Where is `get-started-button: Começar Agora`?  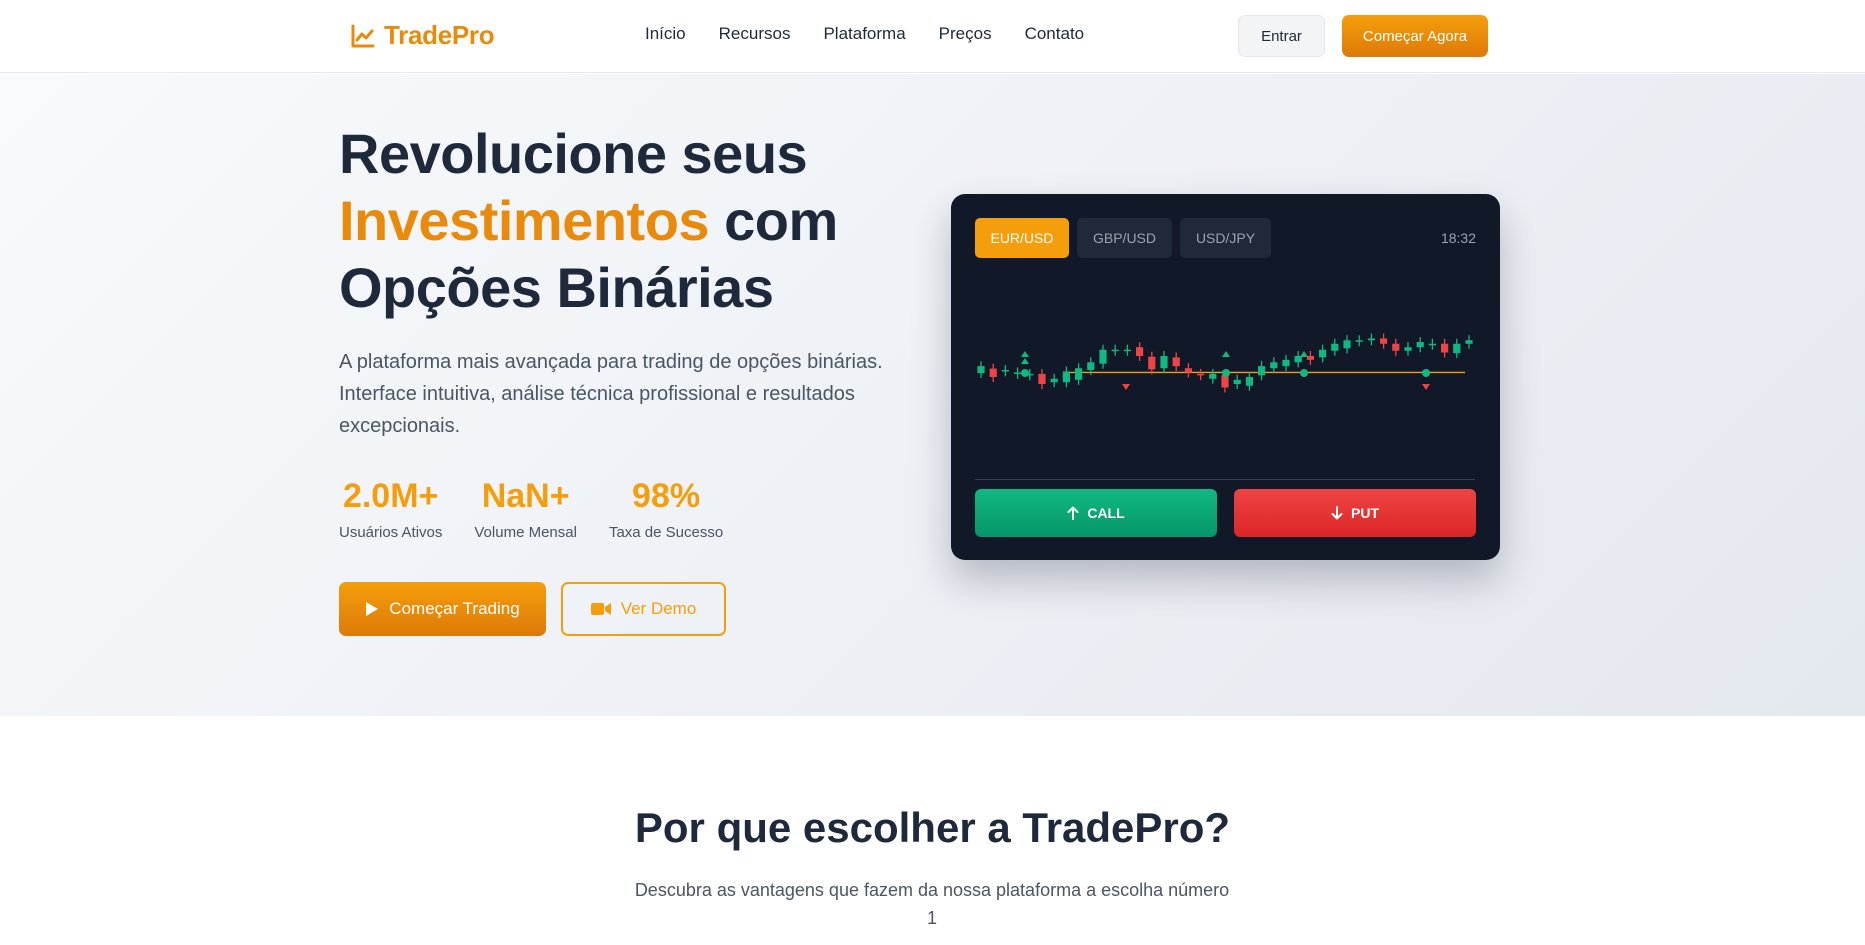 get-started-button: Começar Agora is located at coordinates (1415, 36).